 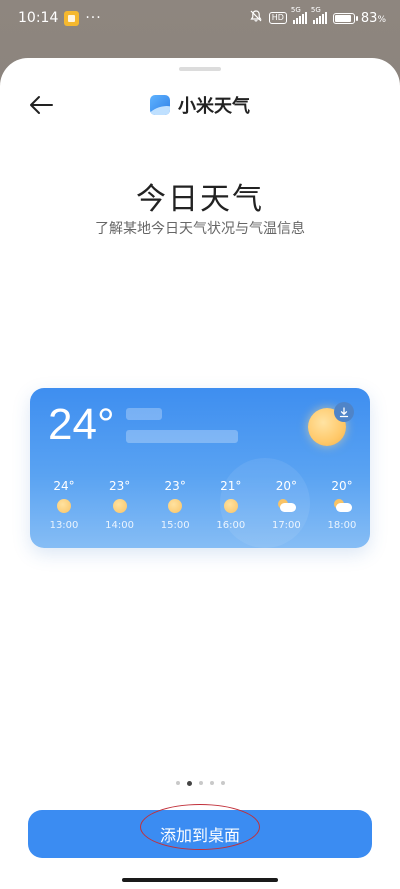 What do you see at coordinates (175, 525) in the screenshot?
I see `forecast-time: 15:00` at bounding box center [175, 525].